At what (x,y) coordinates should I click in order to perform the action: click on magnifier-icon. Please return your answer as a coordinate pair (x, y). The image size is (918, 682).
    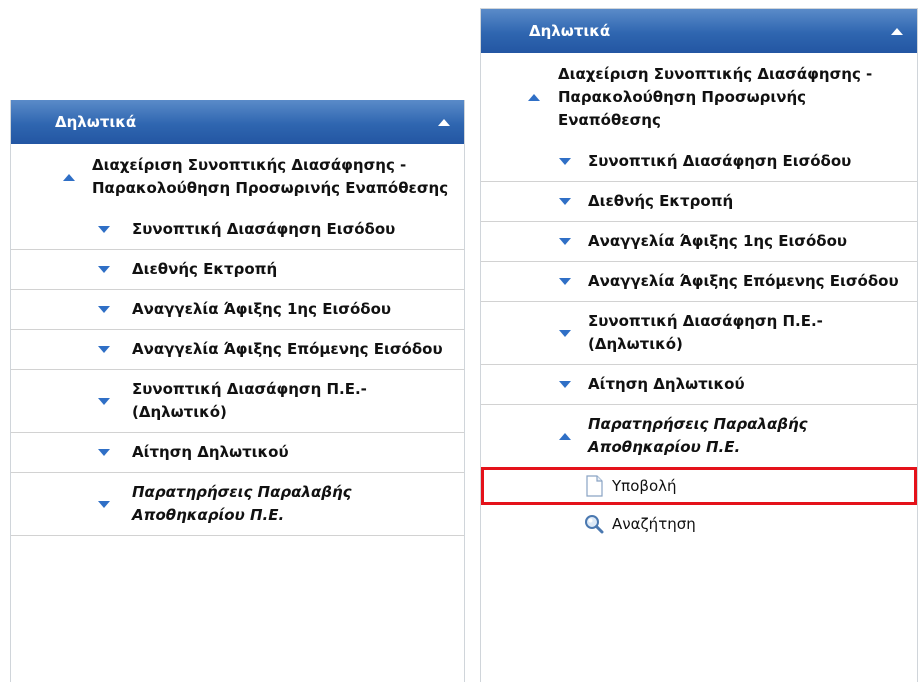
    Looking at the image, I should click on (594, 524).